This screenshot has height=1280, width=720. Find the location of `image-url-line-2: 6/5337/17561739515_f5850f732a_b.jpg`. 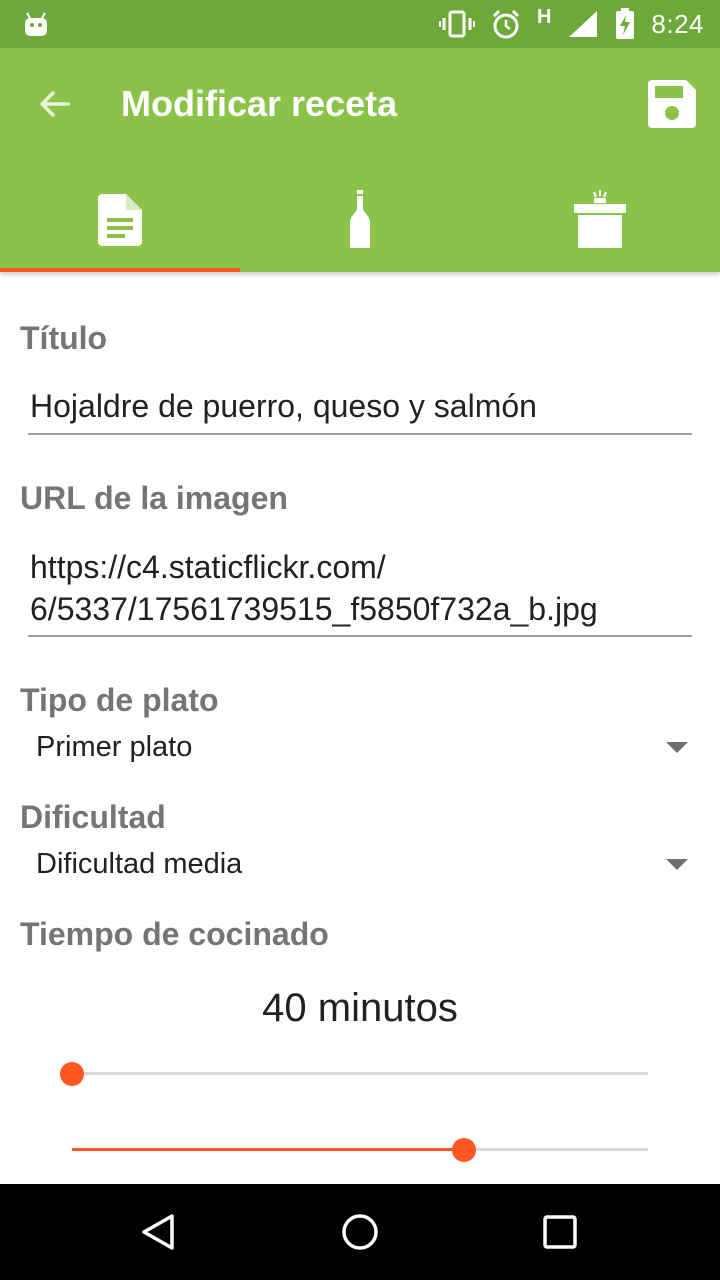

image-url-line-2: 6/5337/17561739515_f5850f732a_b.jpg is located at coordinates (314, 609).